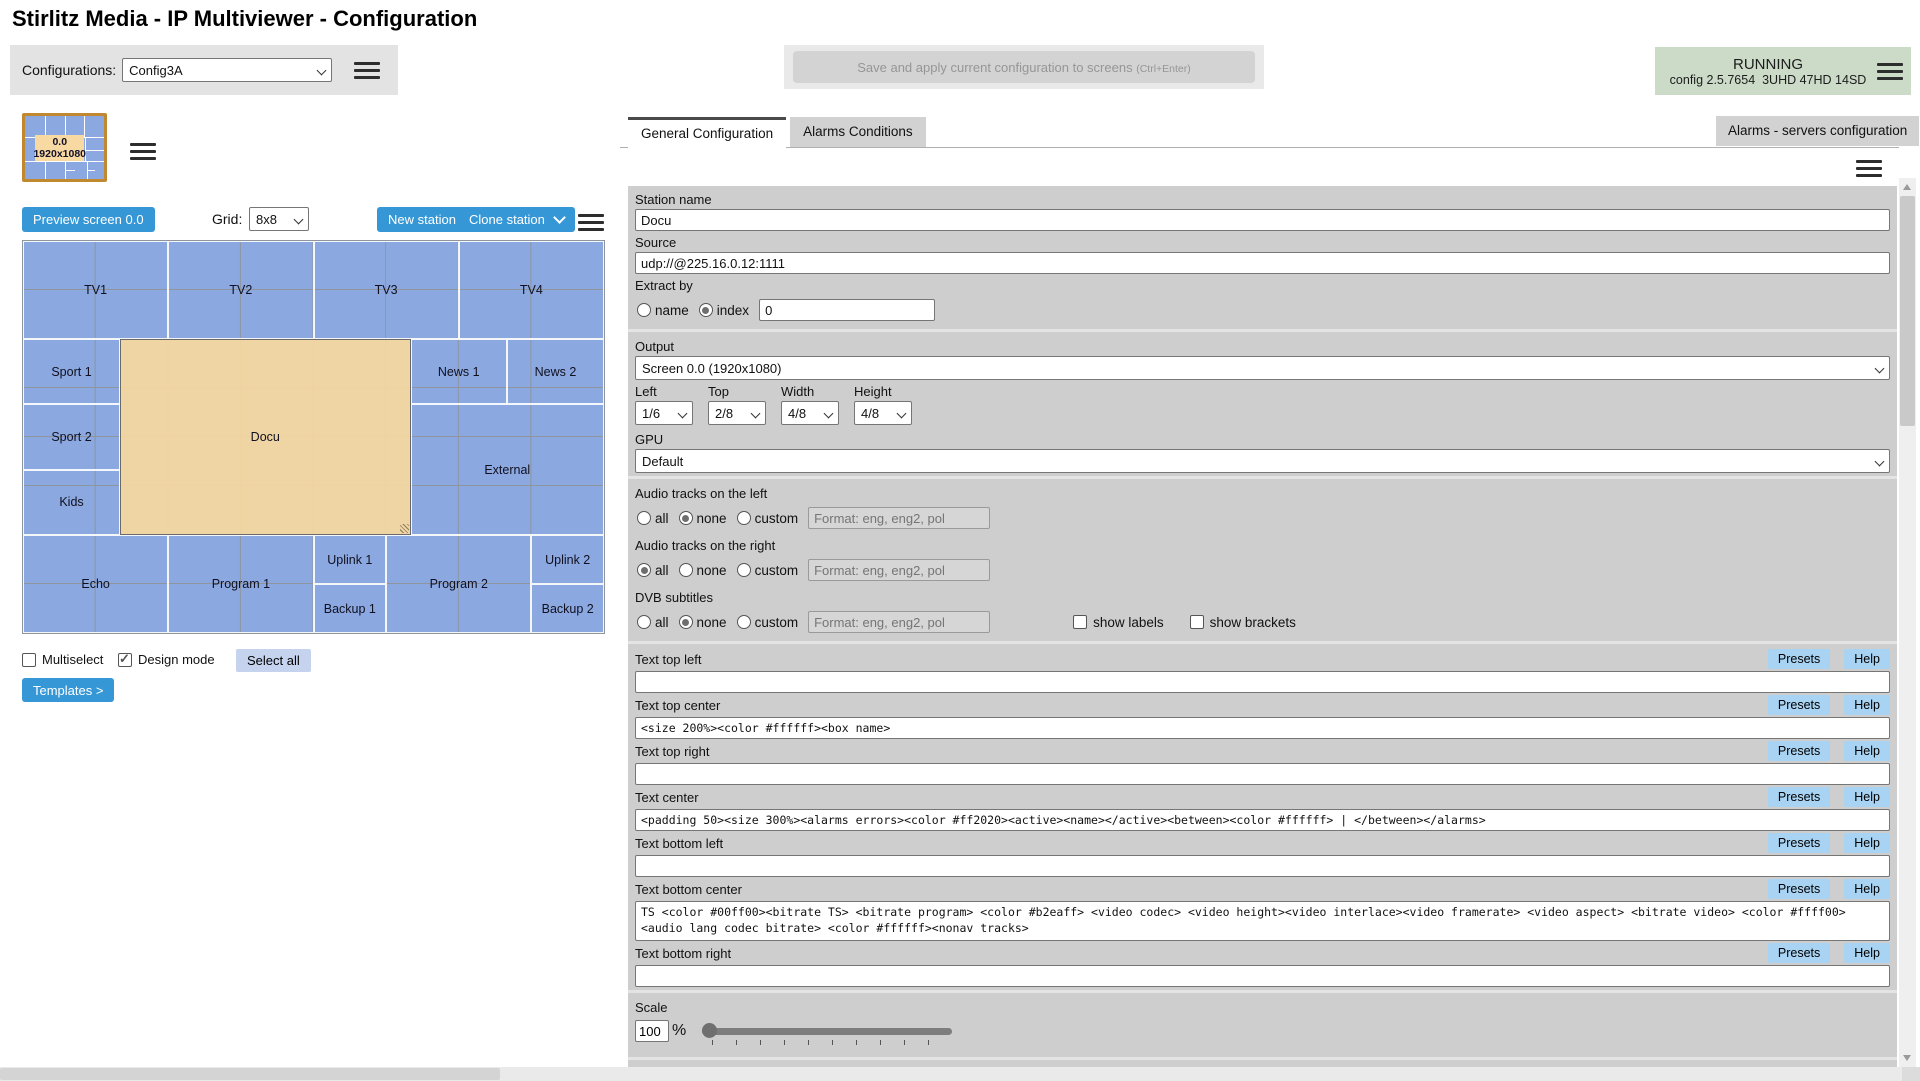 The width and height of the screenshot is (1920, 1081). What do you see at coordinates (72, 372) in the screenshot?
I see `station-sport-1: Sport 1` at bounding box center [72, 372].